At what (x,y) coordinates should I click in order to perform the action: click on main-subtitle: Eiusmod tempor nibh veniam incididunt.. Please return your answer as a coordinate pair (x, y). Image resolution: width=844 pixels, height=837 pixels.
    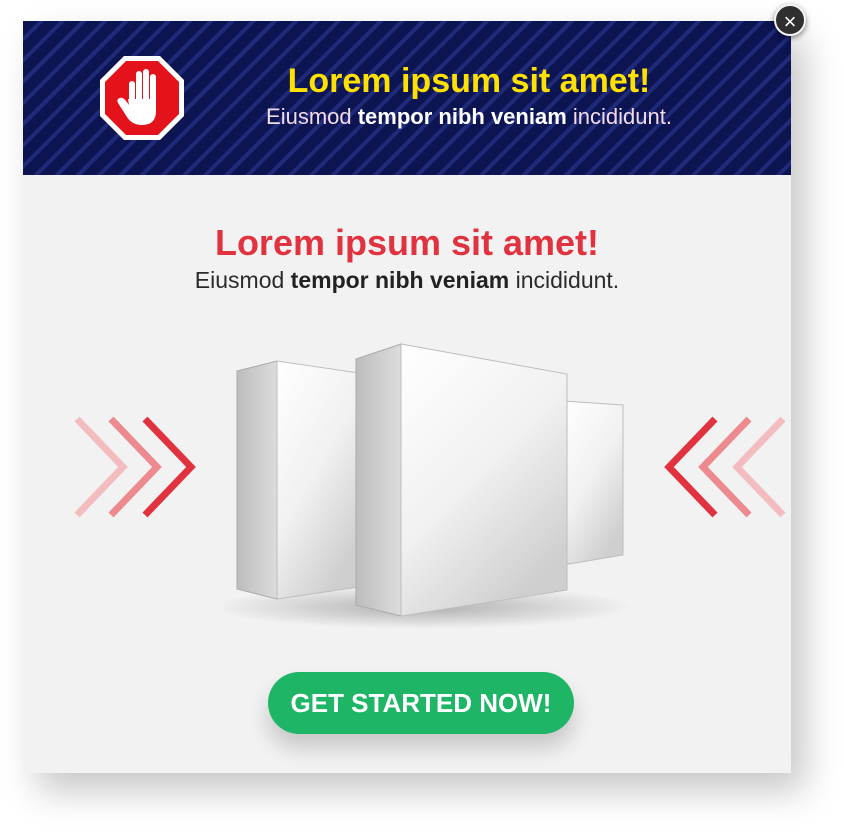
    Looking at the image, I should click on (407, 280).